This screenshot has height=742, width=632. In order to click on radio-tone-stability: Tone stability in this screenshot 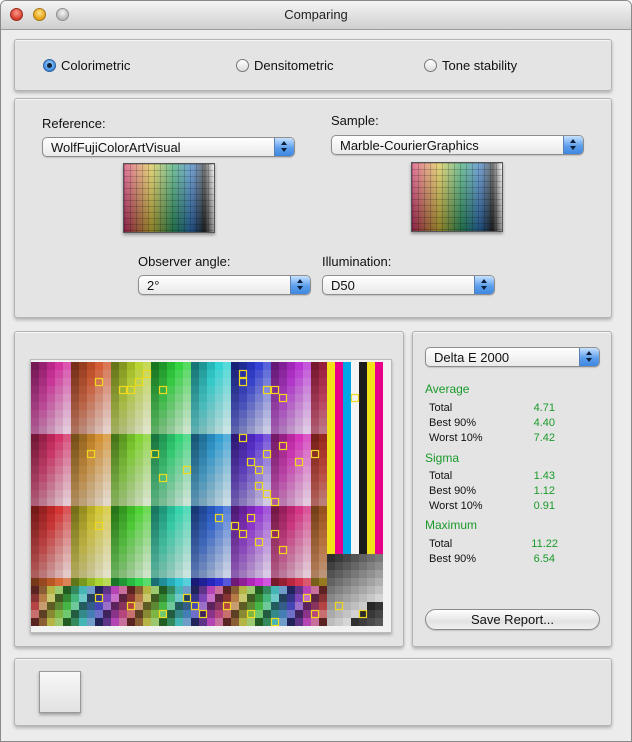, I will do `click(470, 65)`.